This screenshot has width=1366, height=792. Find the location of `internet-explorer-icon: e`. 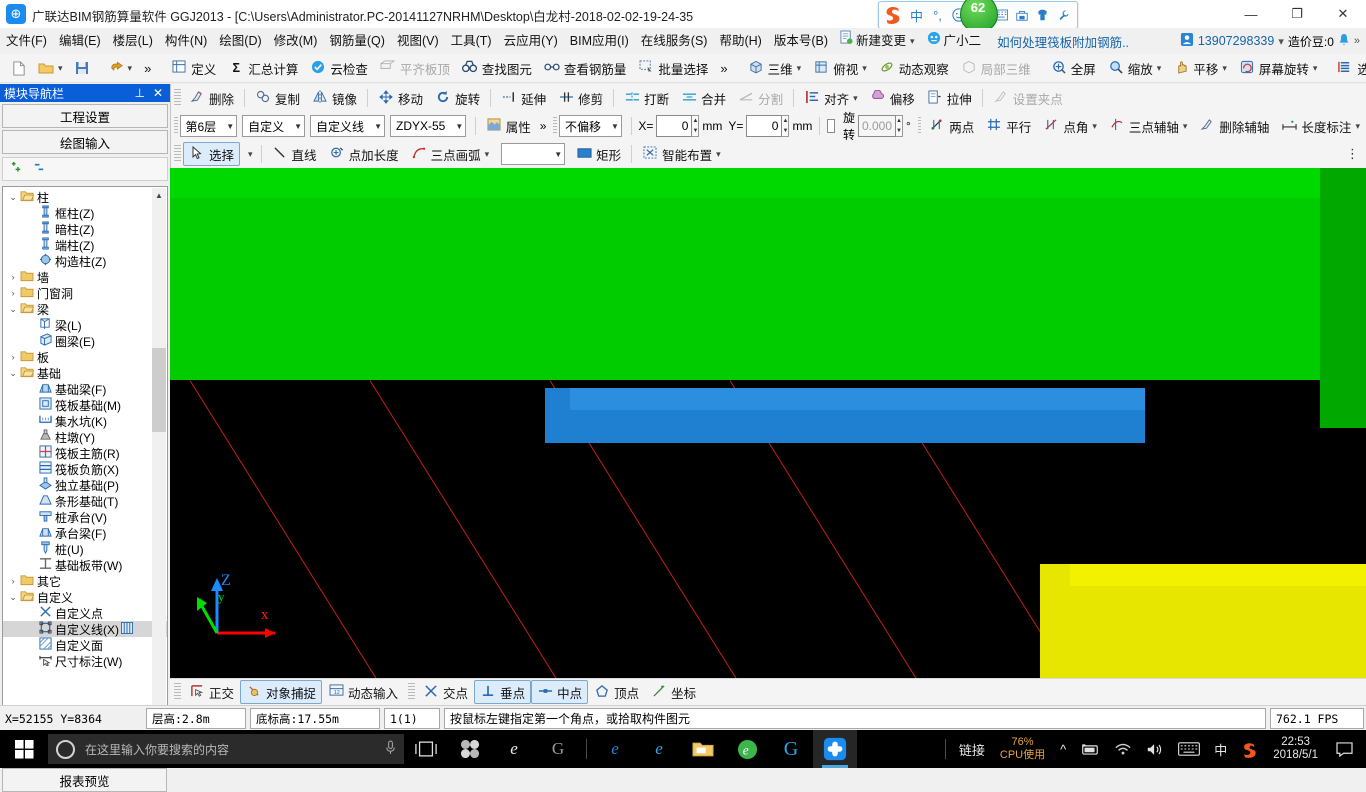

internet-explorer-icon: e is located at coordinates (659, 749).